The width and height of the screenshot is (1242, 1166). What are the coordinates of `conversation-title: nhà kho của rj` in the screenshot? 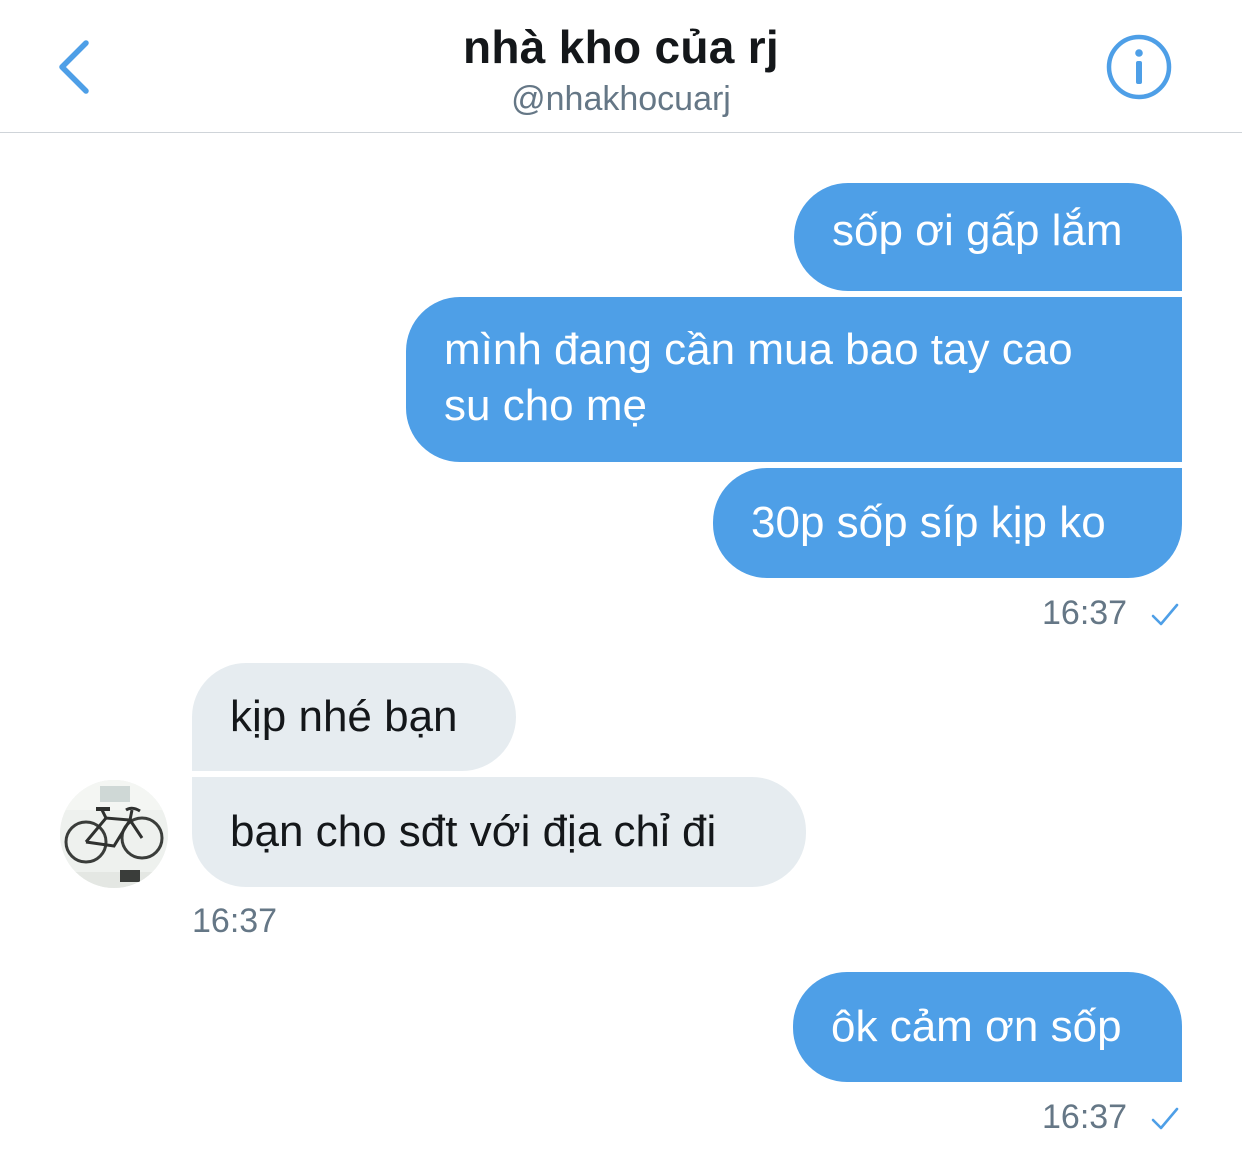 It's located at (621, 47).